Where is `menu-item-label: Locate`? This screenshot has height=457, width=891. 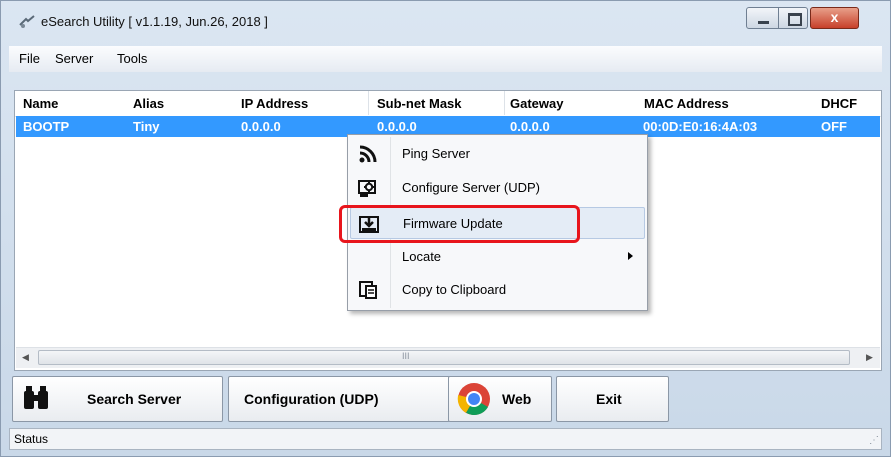 menu-item-label: Locate is located at coordinates (422, 256).